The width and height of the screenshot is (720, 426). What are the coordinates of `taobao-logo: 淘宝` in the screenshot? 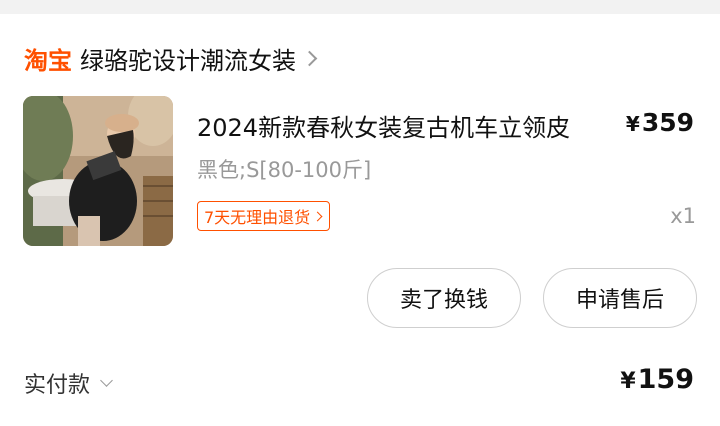 It's located at (48, 60).